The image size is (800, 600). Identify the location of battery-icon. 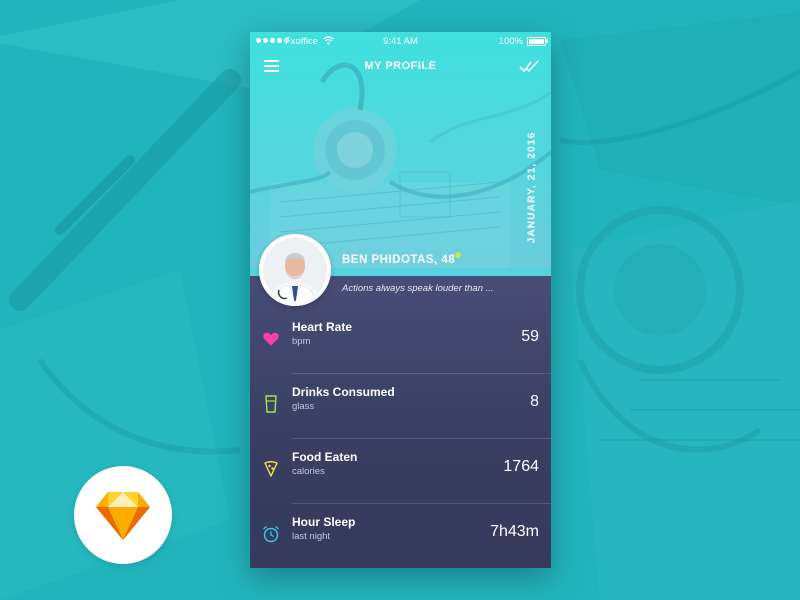
(536, 41).